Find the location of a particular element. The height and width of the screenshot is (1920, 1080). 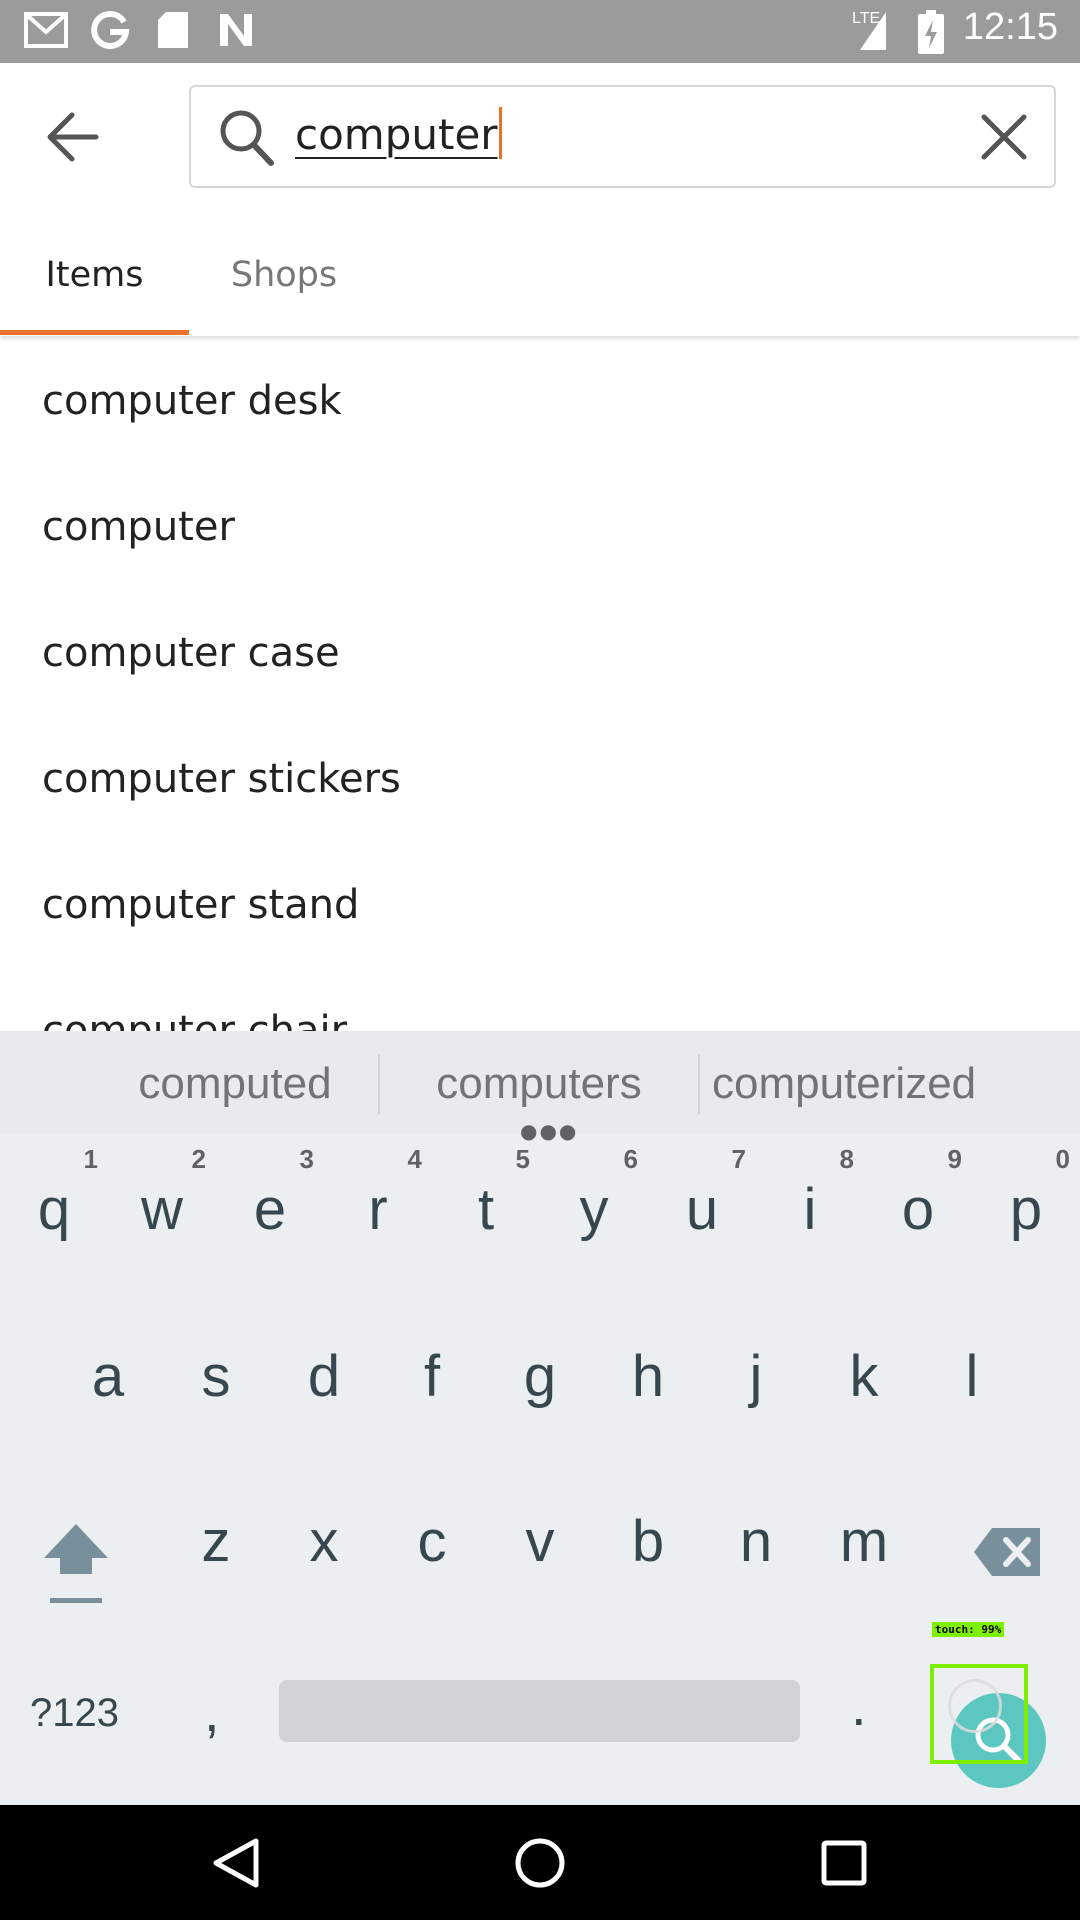

close-icon is located at coordinates (1004, 137).